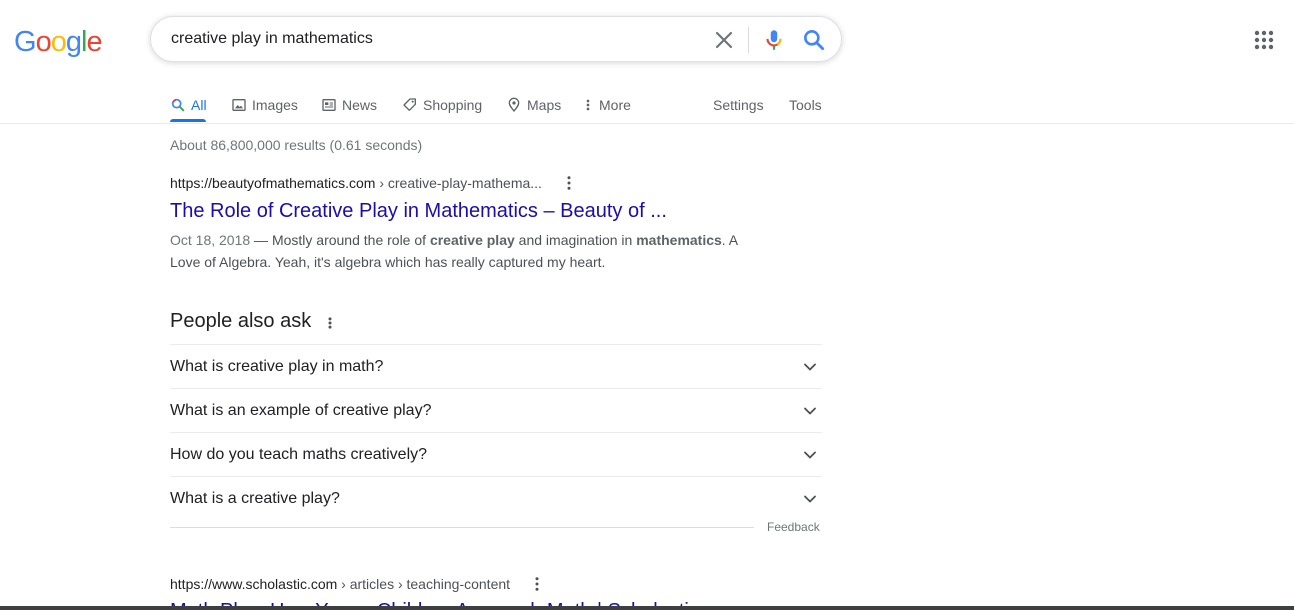  I want to click on logo-letter-g2: g, so click(73, 42).